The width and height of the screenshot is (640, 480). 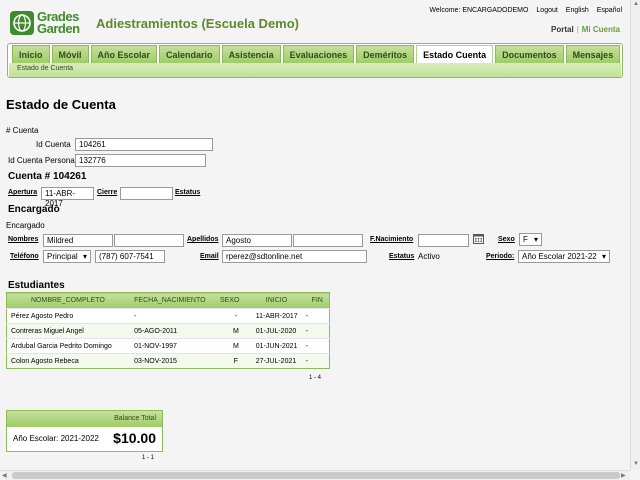 I want to click on apertura-label: Apertura, so click(x=22, y=192).